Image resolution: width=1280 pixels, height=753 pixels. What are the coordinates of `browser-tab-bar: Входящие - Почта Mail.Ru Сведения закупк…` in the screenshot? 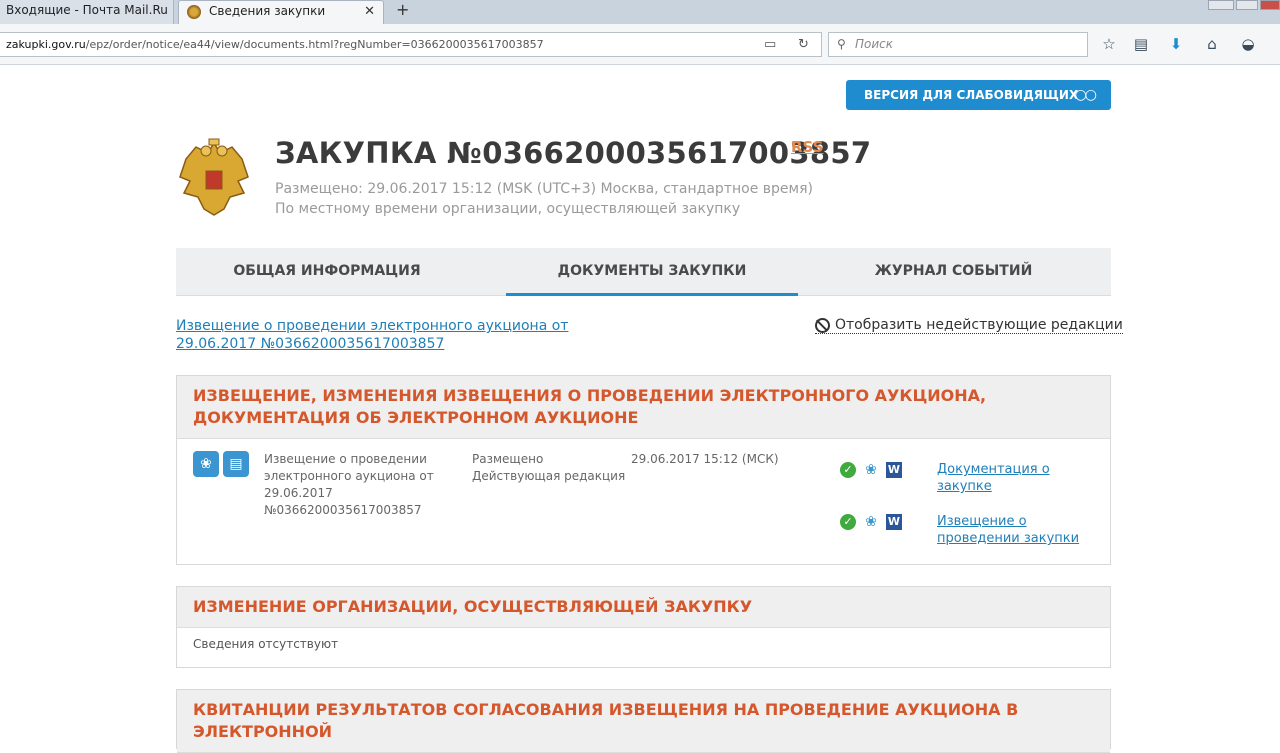 It's located at (640, 12).